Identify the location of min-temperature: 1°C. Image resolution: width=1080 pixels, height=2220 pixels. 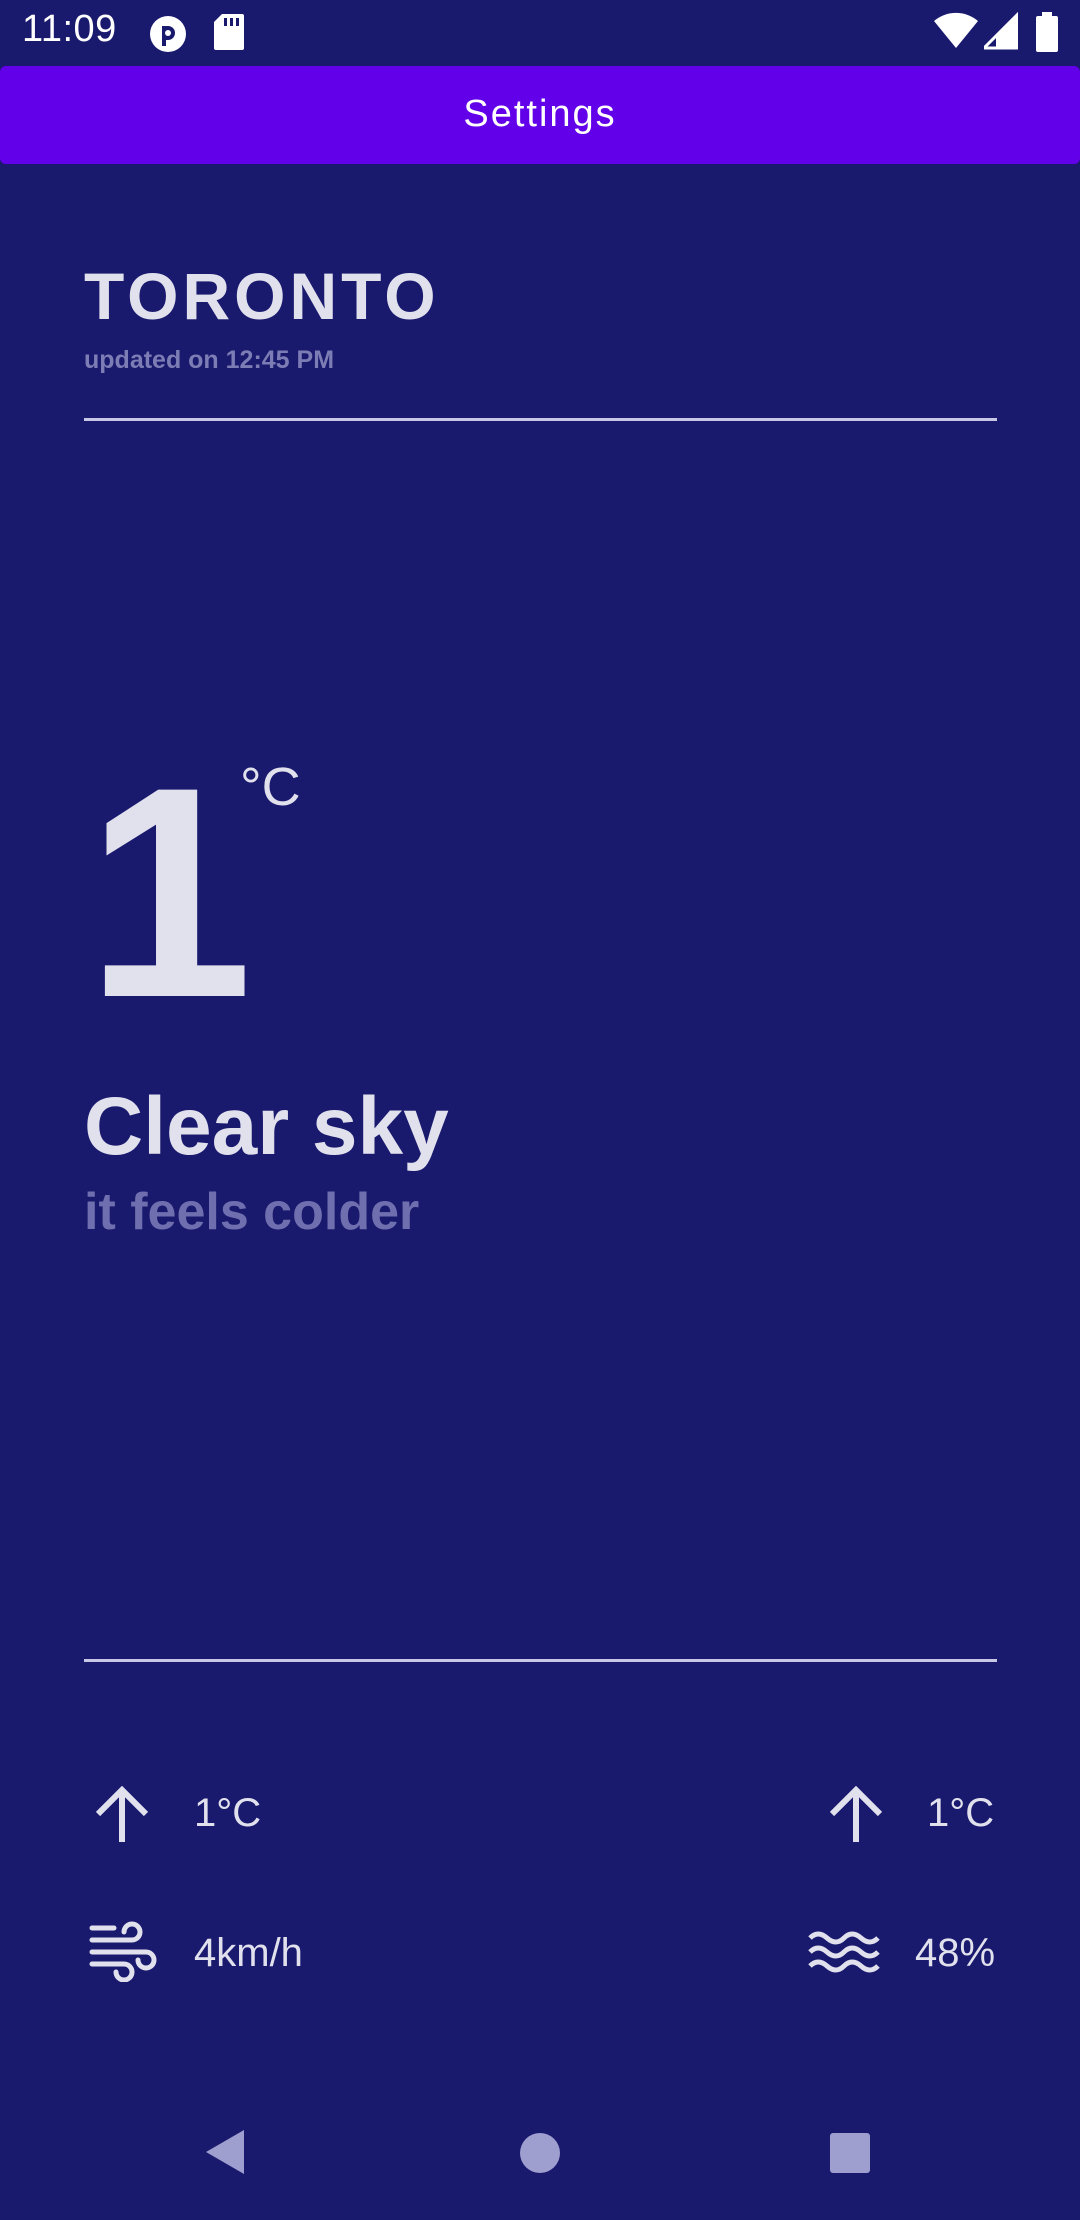
(228, 1813).